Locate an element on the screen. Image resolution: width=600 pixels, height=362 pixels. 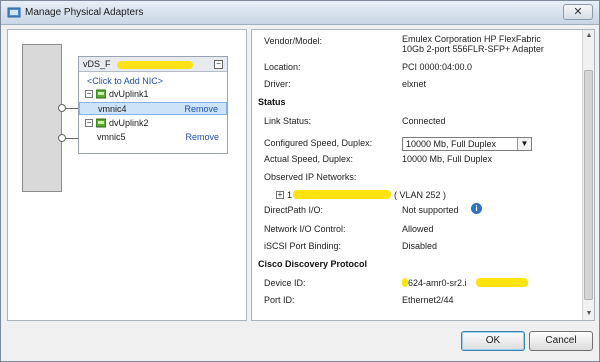
status-section-title: Status is located at coordinates (272, 102).